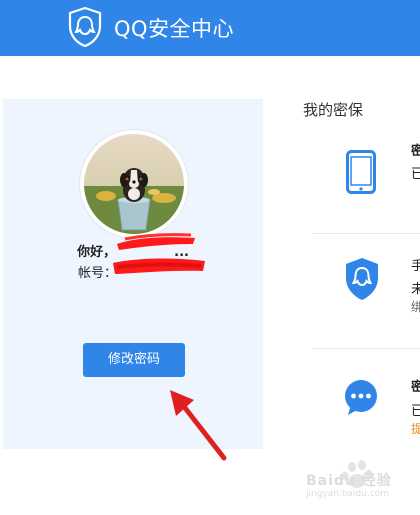  What do you see at coordinates (415, 266) in the screenshot?
I see `security-item-title: 手` at bounding box center [415, 266].